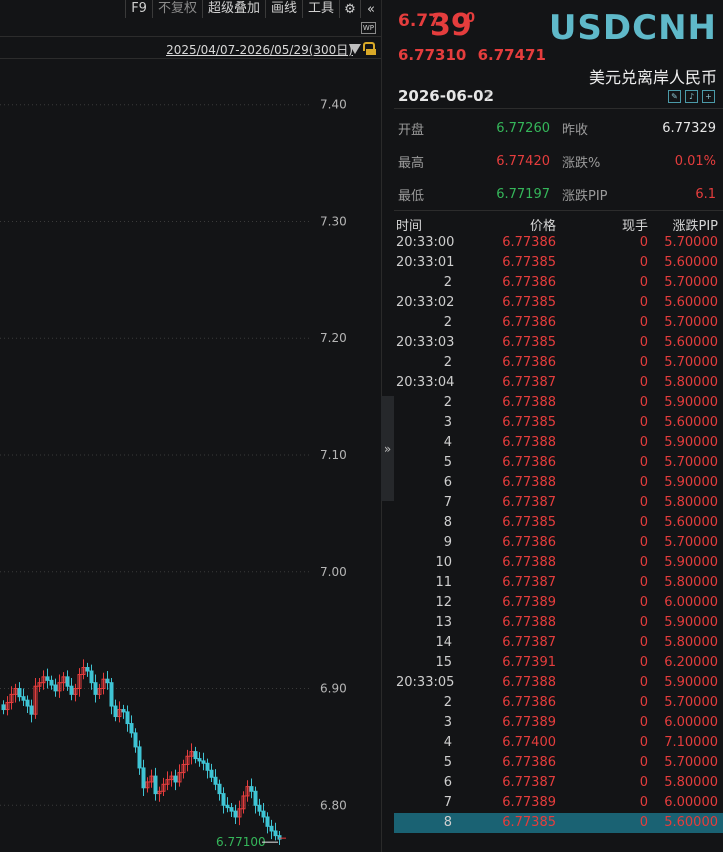 The height and width of the screenshot is (852, 723). I want to click on toolbar-tools-button: 工具, so click(320, 9).